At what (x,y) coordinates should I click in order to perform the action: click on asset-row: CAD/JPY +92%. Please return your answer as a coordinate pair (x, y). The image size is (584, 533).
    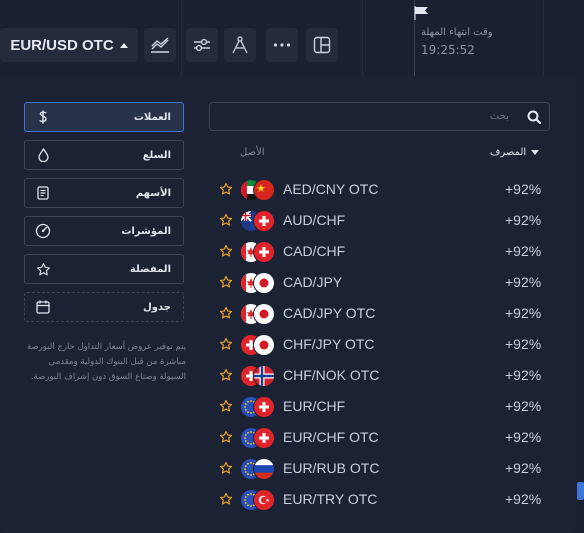
    Looking at the image, I should click on (385, 282).